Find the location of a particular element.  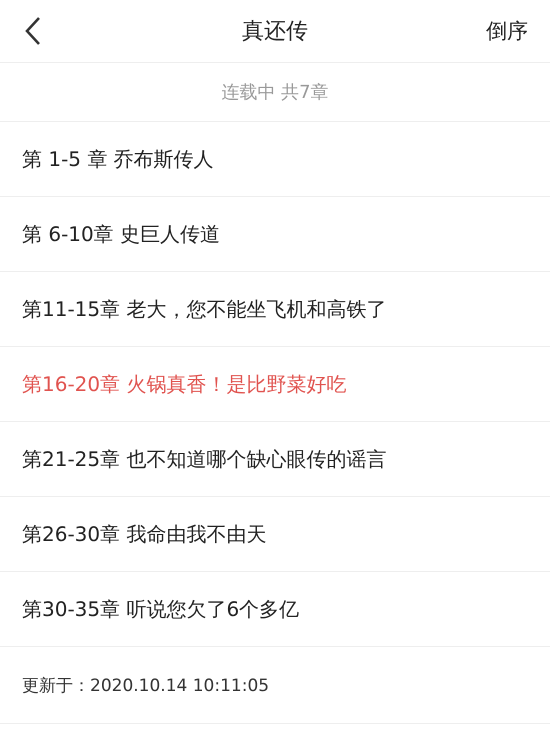

chapter-item: 第26-30章 我命由我不由天 is located at coordinates (275, 534).